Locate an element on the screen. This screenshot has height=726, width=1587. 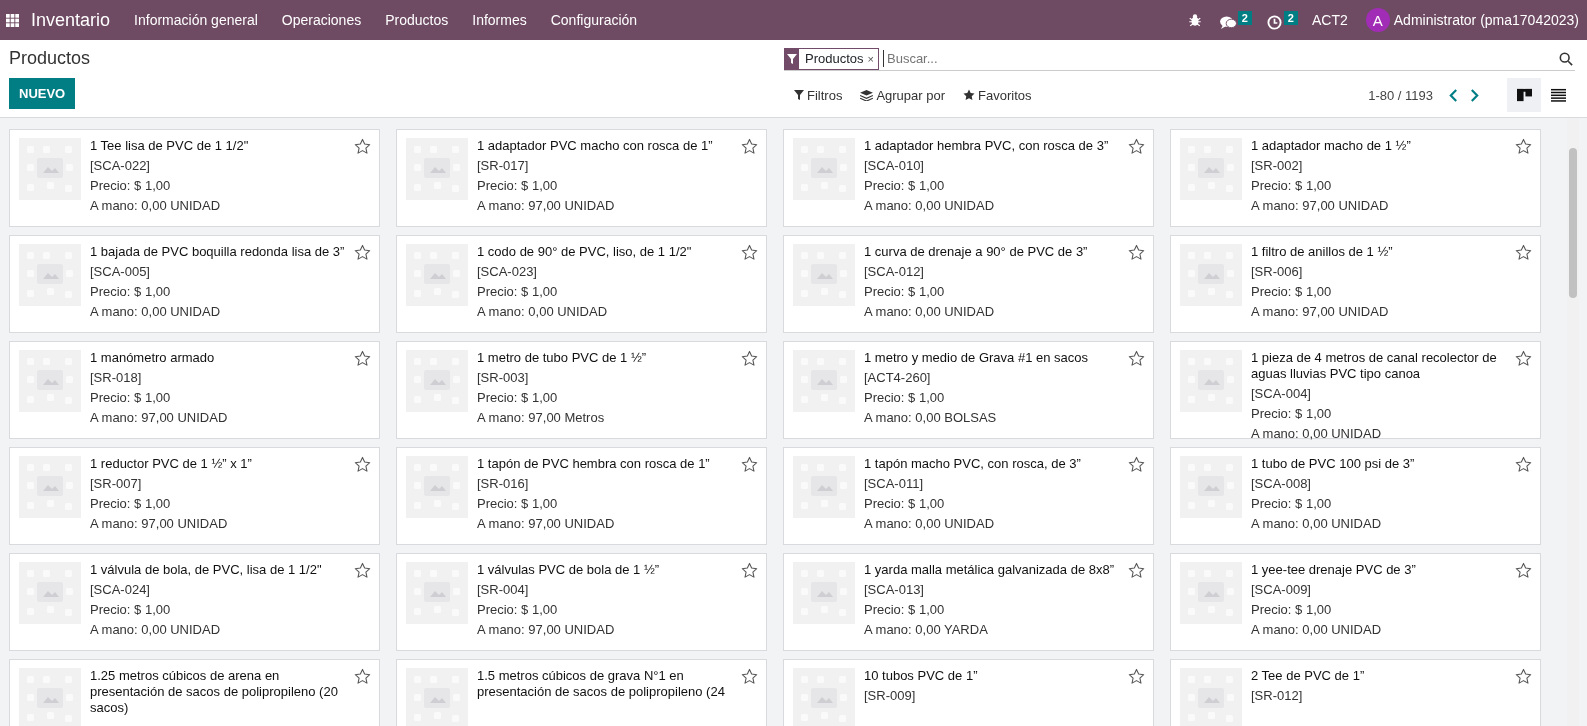
previous-page-icon is located at coordinates (1453, 95).